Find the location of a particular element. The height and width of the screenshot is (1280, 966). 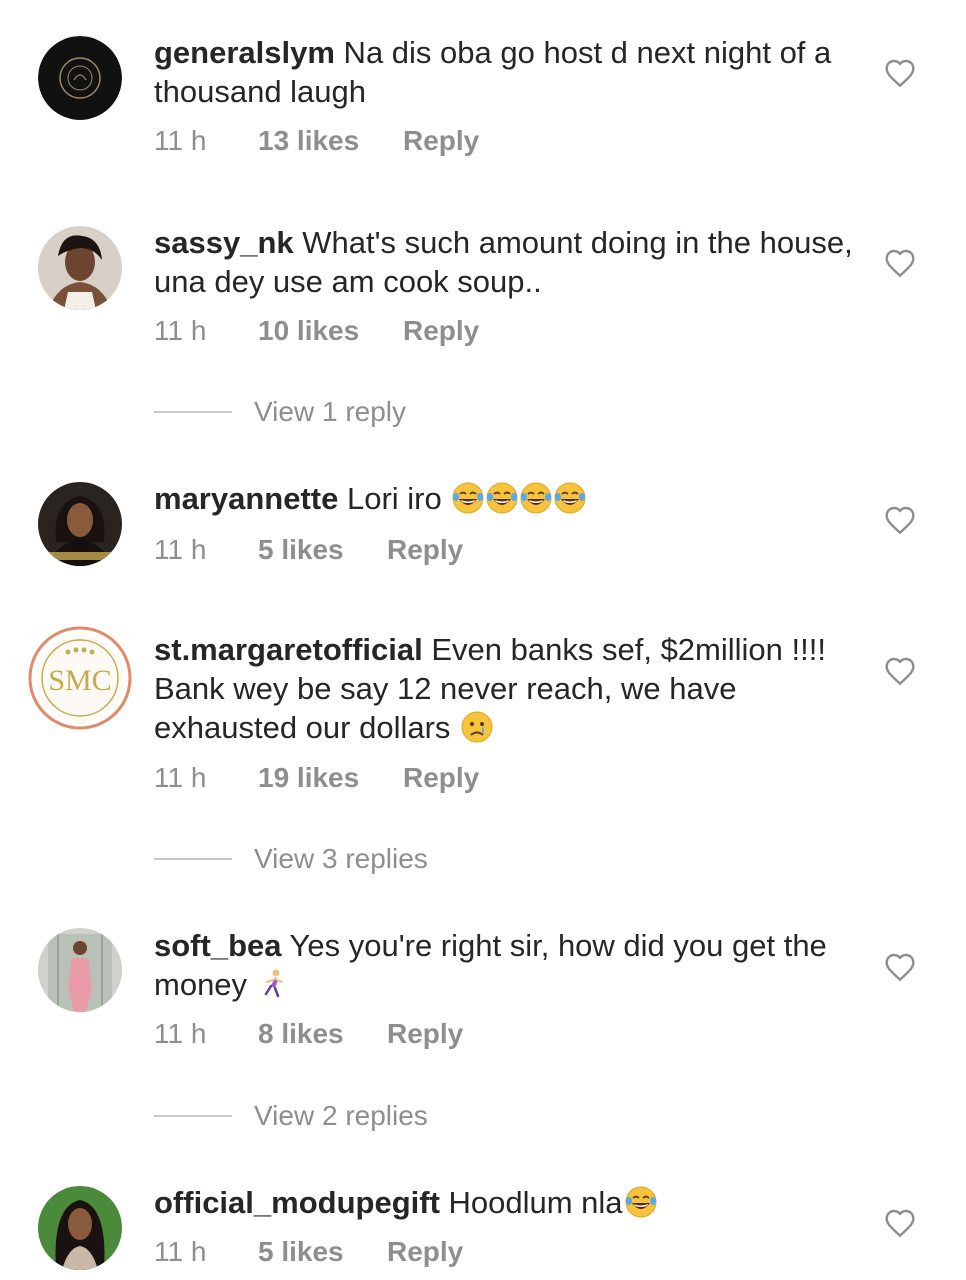

view-replies-label: View 2 replies is located at coordinates (341, 1116).